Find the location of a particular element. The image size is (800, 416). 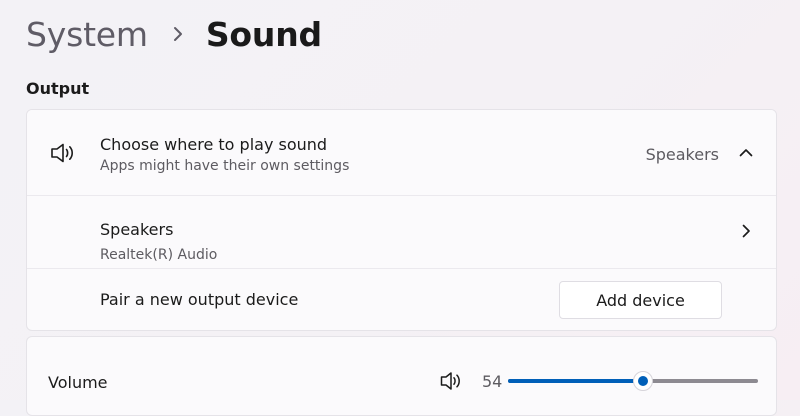

breadcrumb: System Sound is located at coordinates (174, 34).